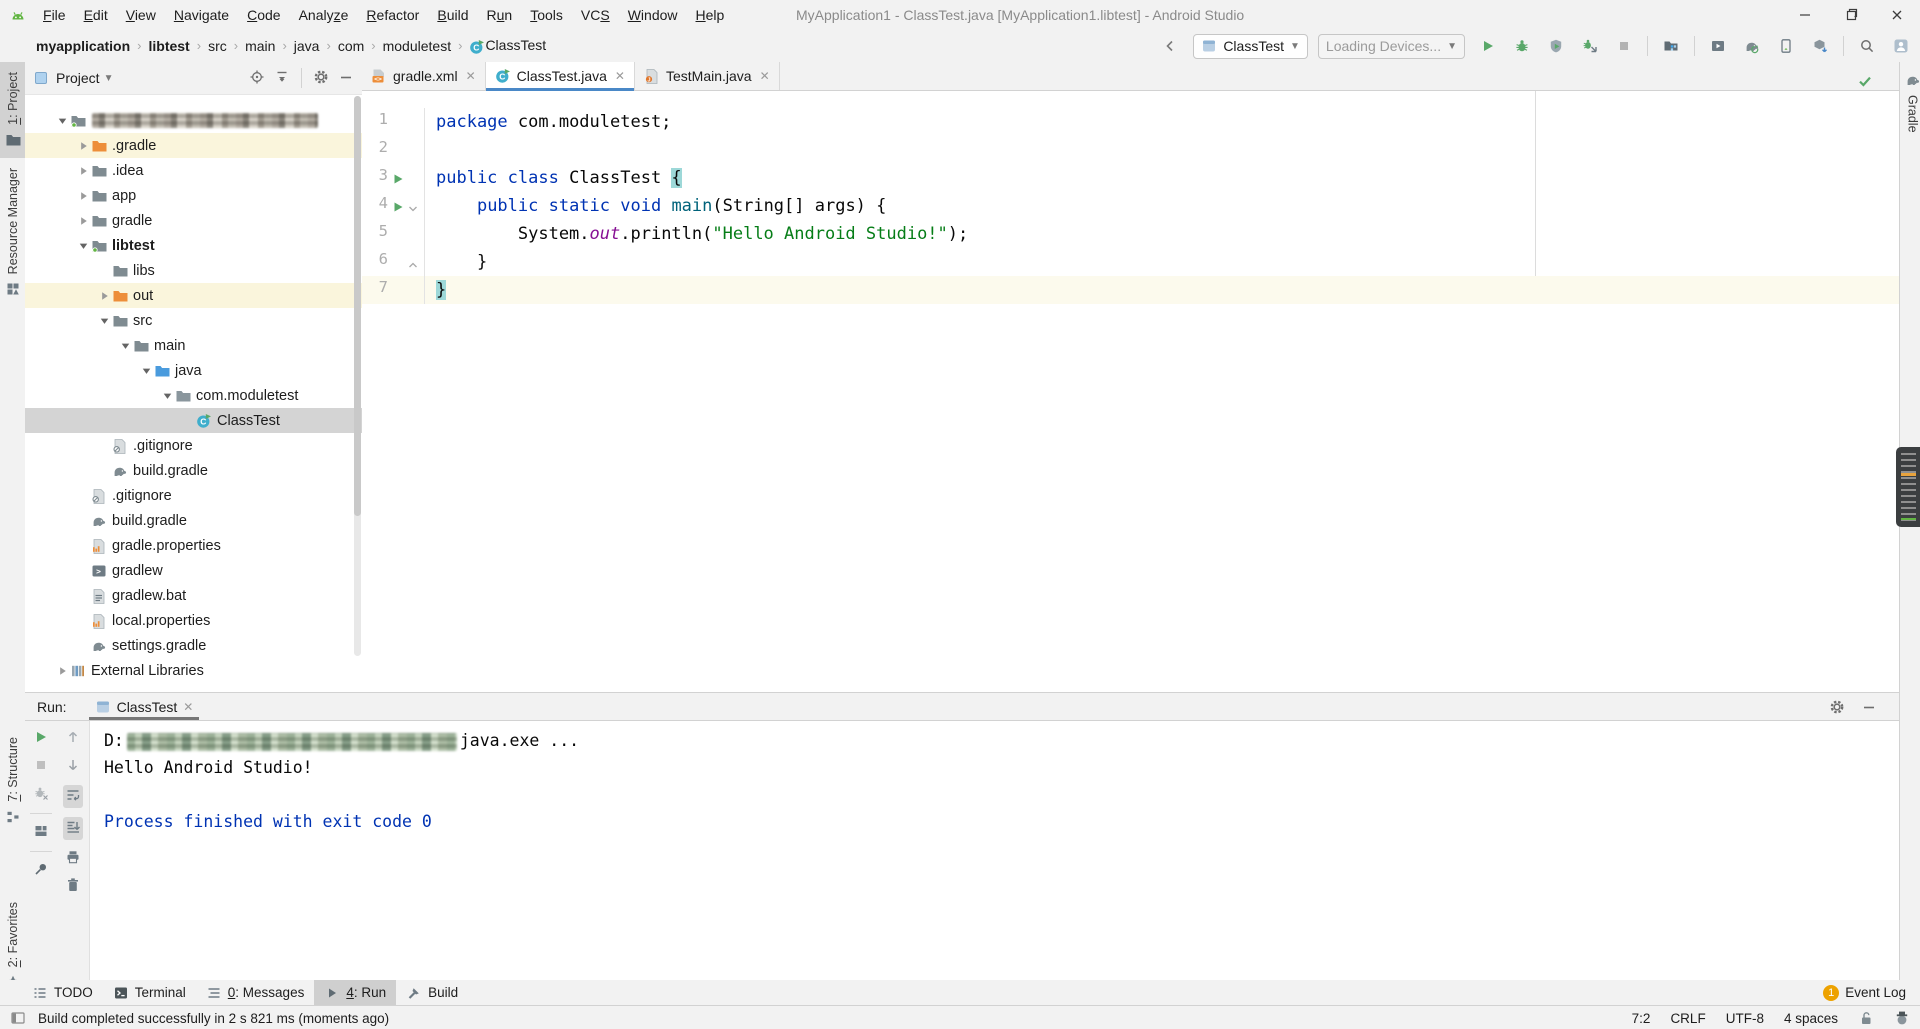 This screenshot has width=1920, height=1029. What do you see at coordinates (500, 15) in the screenshot?
I see `menu-run: Run` at bounding box center [500, 15].